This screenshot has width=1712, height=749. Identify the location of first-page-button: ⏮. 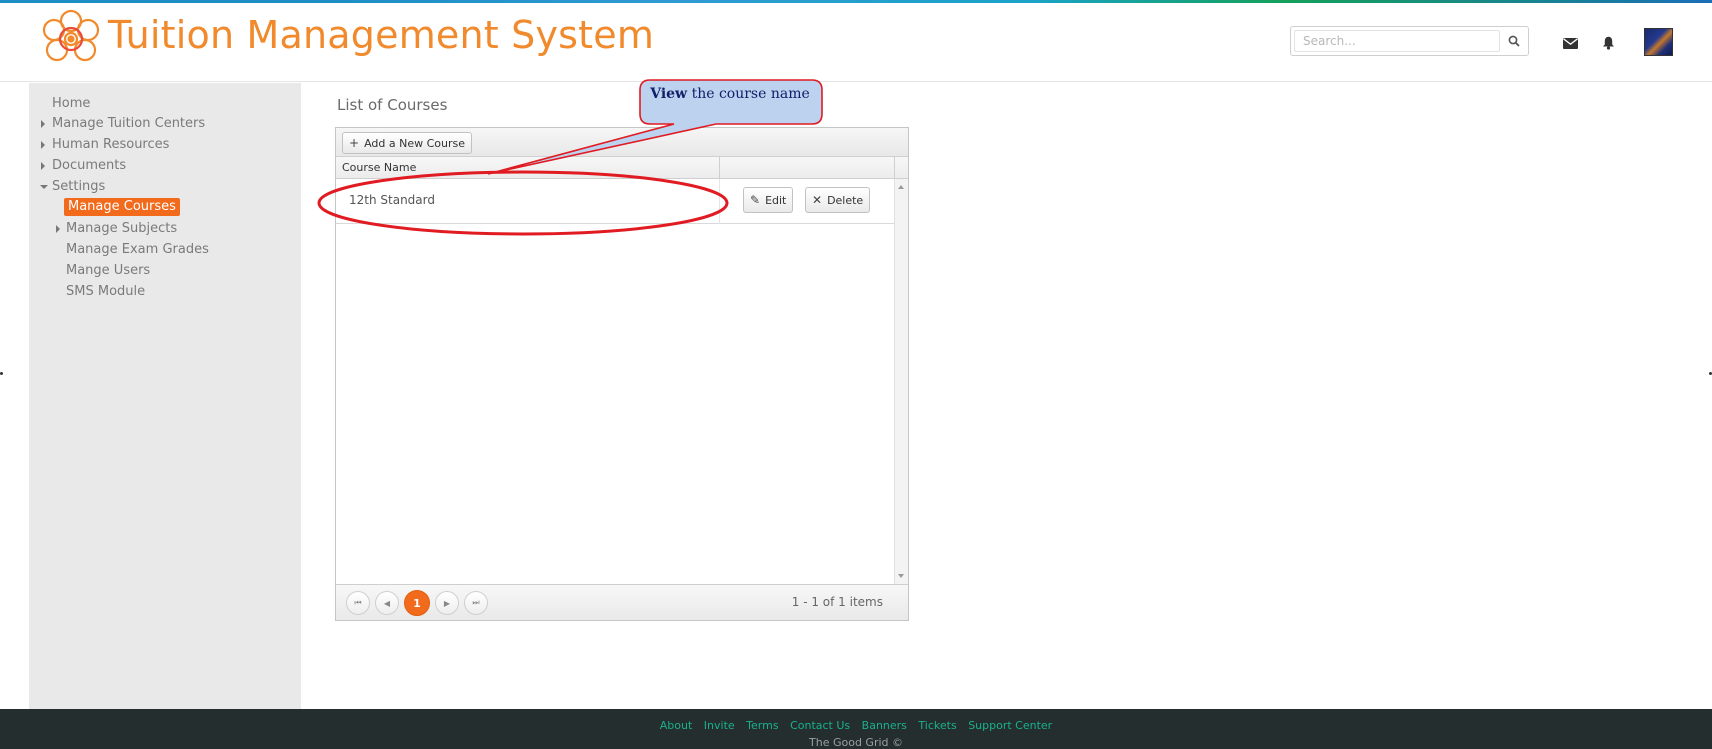
(358, 603).